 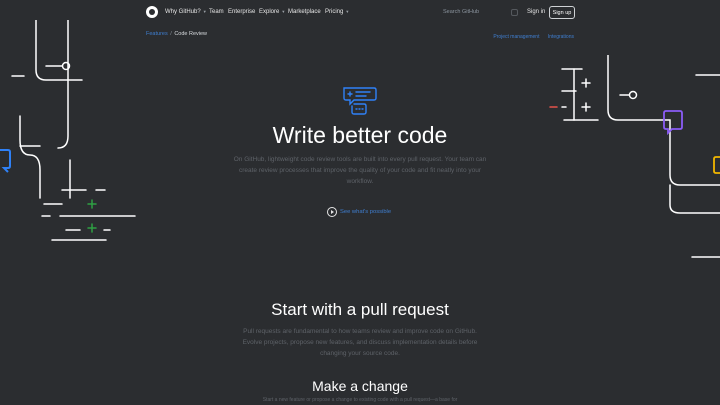 I want to click on nav-marketplace: Marketplace, so click(x=304, y=12).